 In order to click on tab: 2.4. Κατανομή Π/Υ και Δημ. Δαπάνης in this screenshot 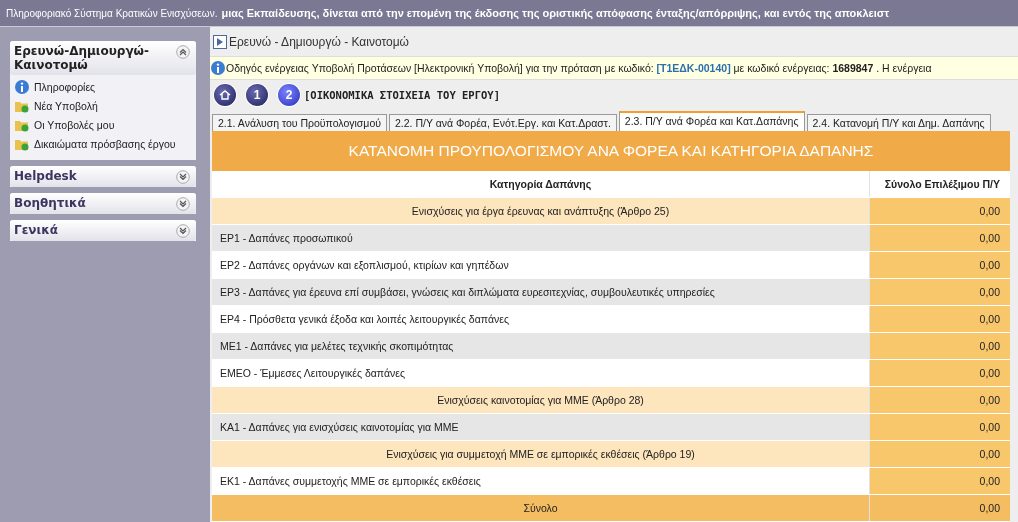, I will do `click(898, 122)`.